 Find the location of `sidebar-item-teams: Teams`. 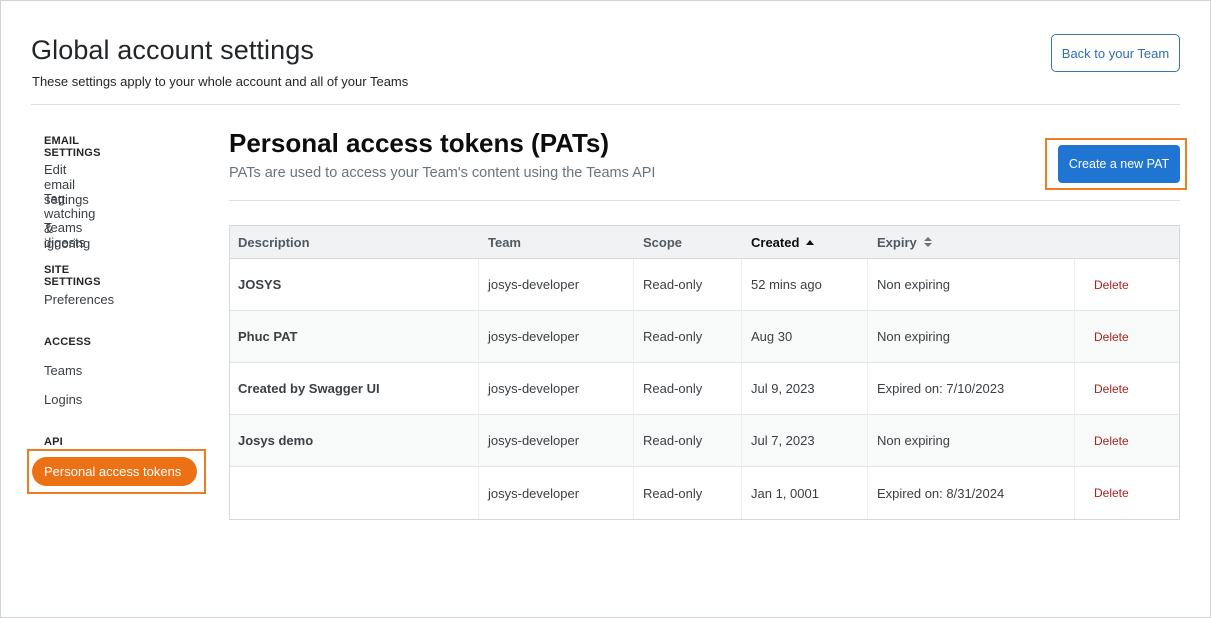

sidebar-item-teams: Teams is located at coordinates (63, 370).